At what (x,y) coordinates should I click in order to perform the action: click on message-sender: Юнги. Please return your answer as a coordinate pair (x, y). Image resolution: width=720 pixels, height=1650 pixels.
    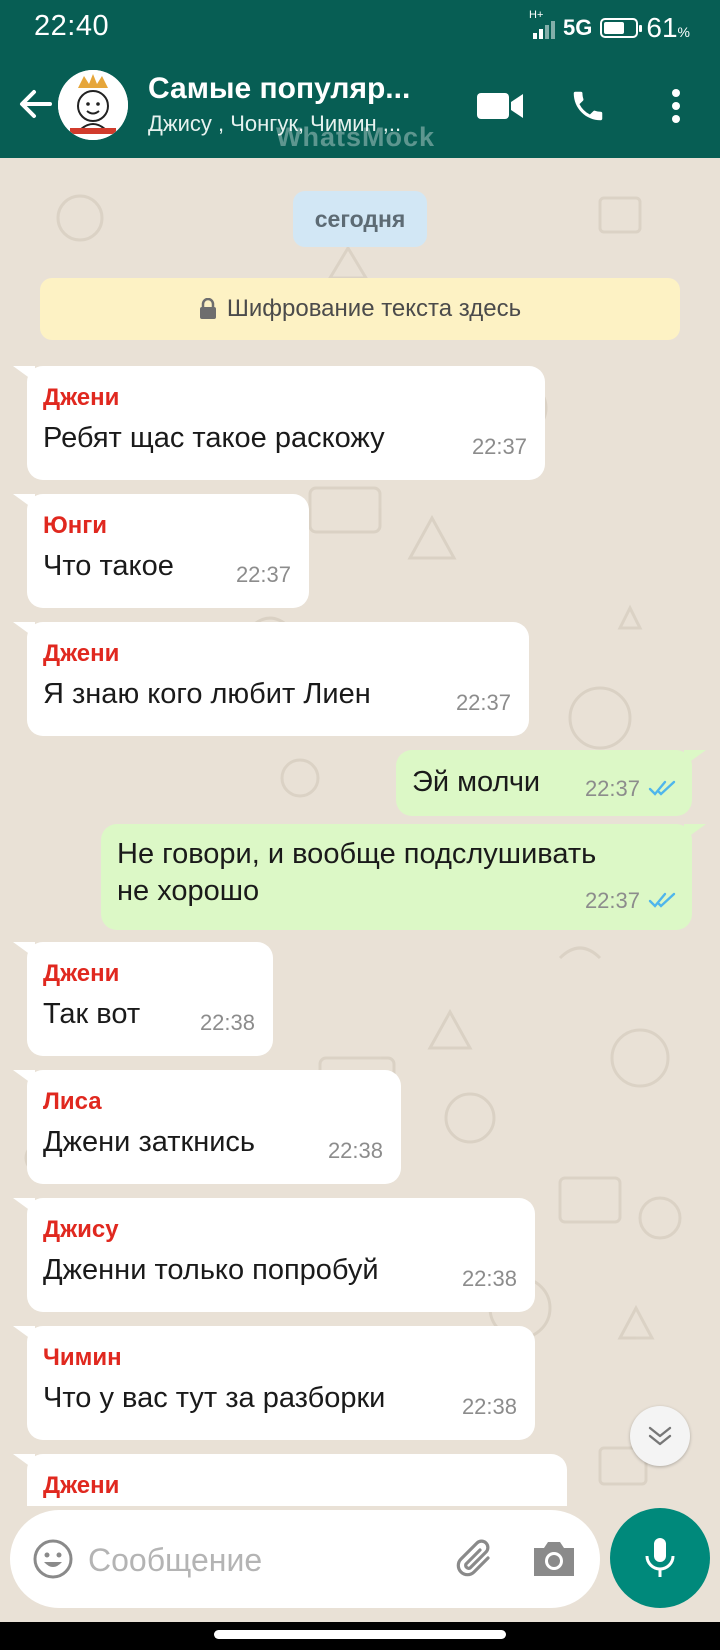
    Looking at the image, I should click on (75, 525).